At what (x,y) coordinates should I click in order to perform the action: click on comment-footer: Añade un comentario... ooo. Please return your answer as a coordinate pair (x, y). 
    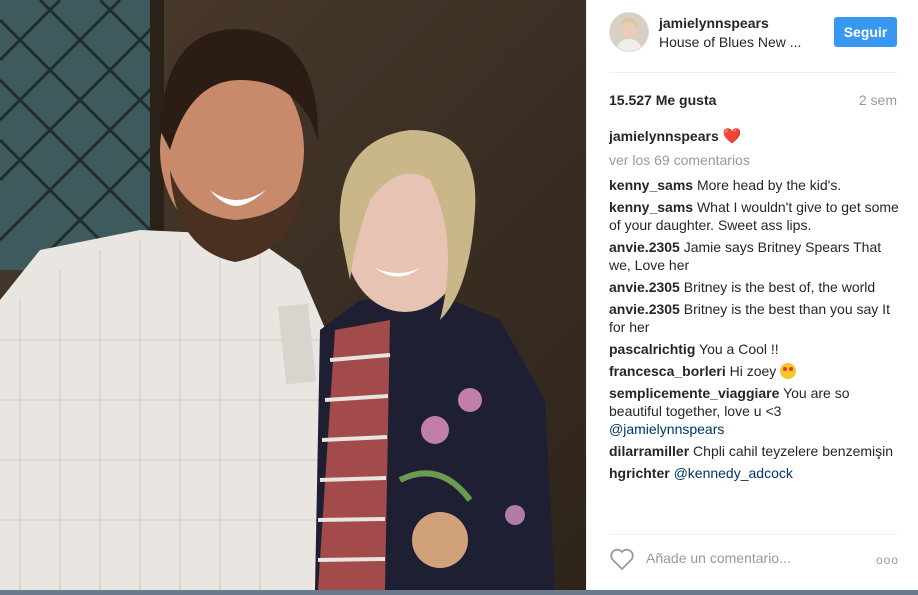
    Looking at the image, I should click on (752, 560).